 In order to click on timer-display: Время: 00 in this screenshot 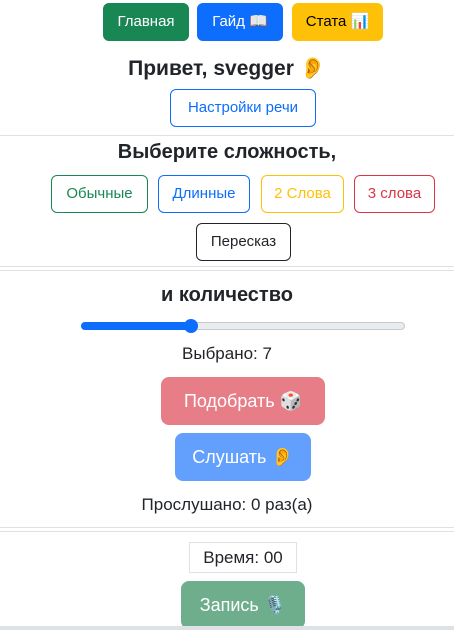, I will do `click(243, 557)`.